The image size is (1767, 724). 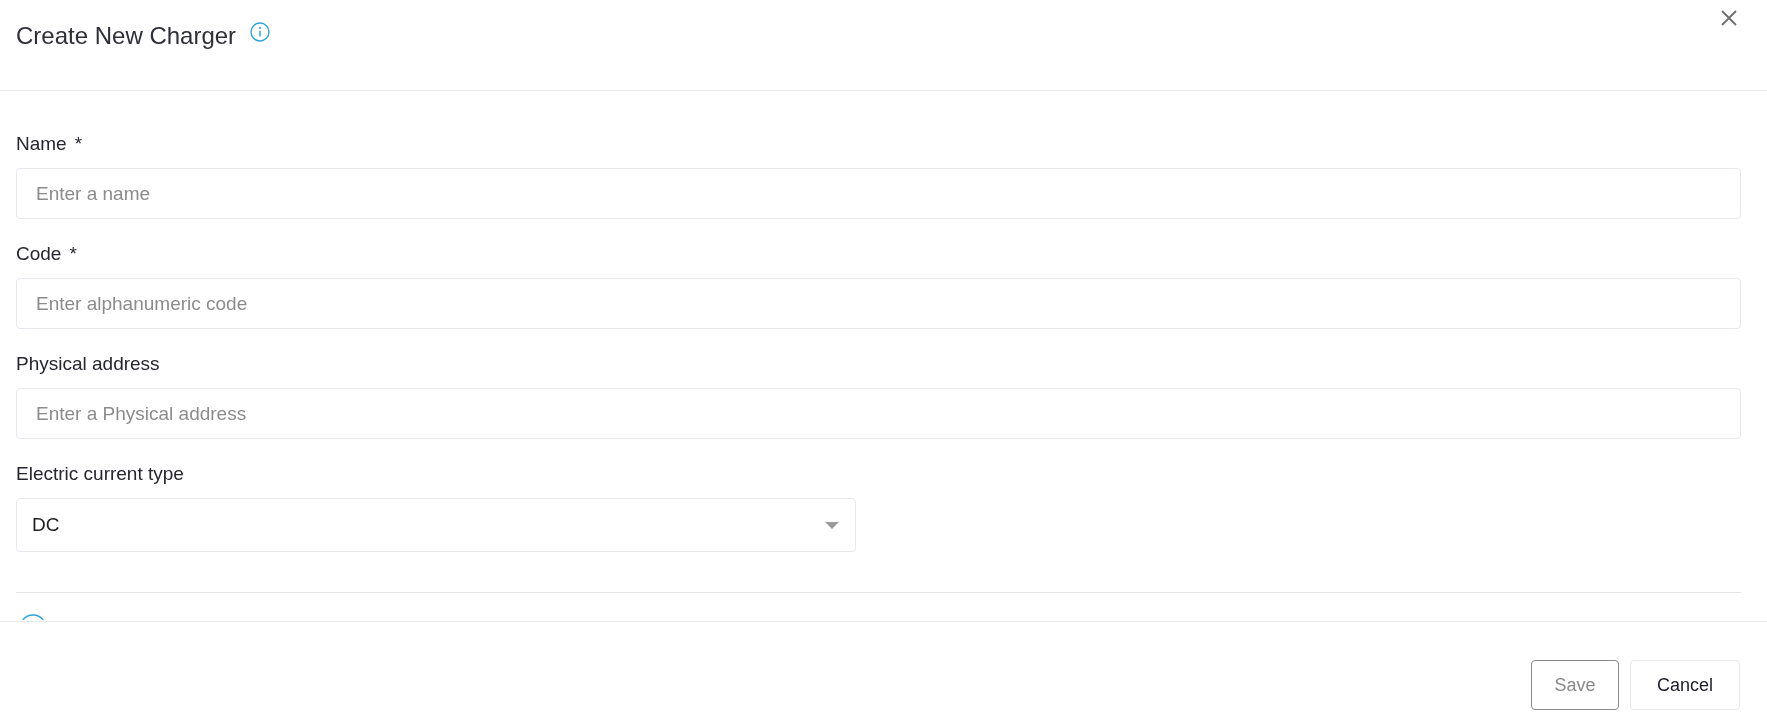 What do you see at coordinates (41, 144) in the screenshot?
I see `field-label: Name` at bounding box center [41, 144].